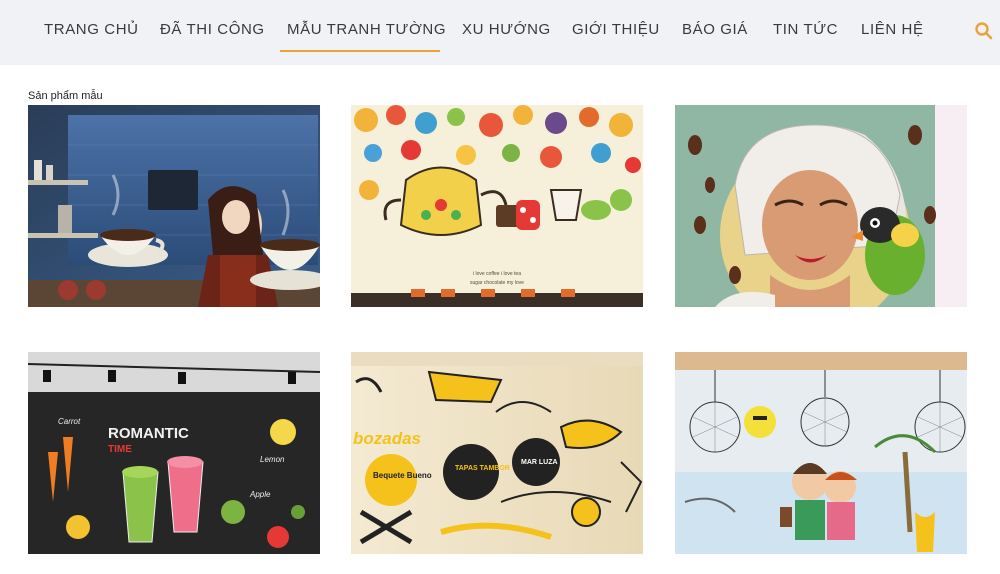 This screenshot has width=1000, height=574. I want to click on beach-cartoon-image, so click(821, 453).